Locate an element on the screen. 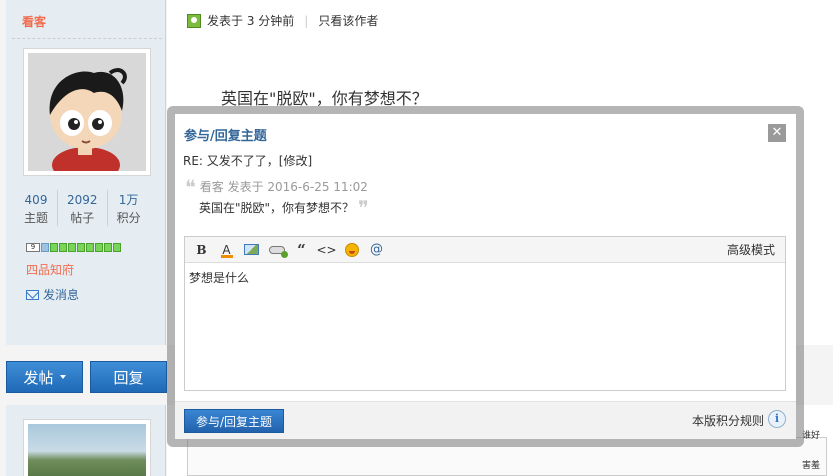  editor-toolbar: B A “ <> @ 高级模式 is located at coordinates (485, 250).